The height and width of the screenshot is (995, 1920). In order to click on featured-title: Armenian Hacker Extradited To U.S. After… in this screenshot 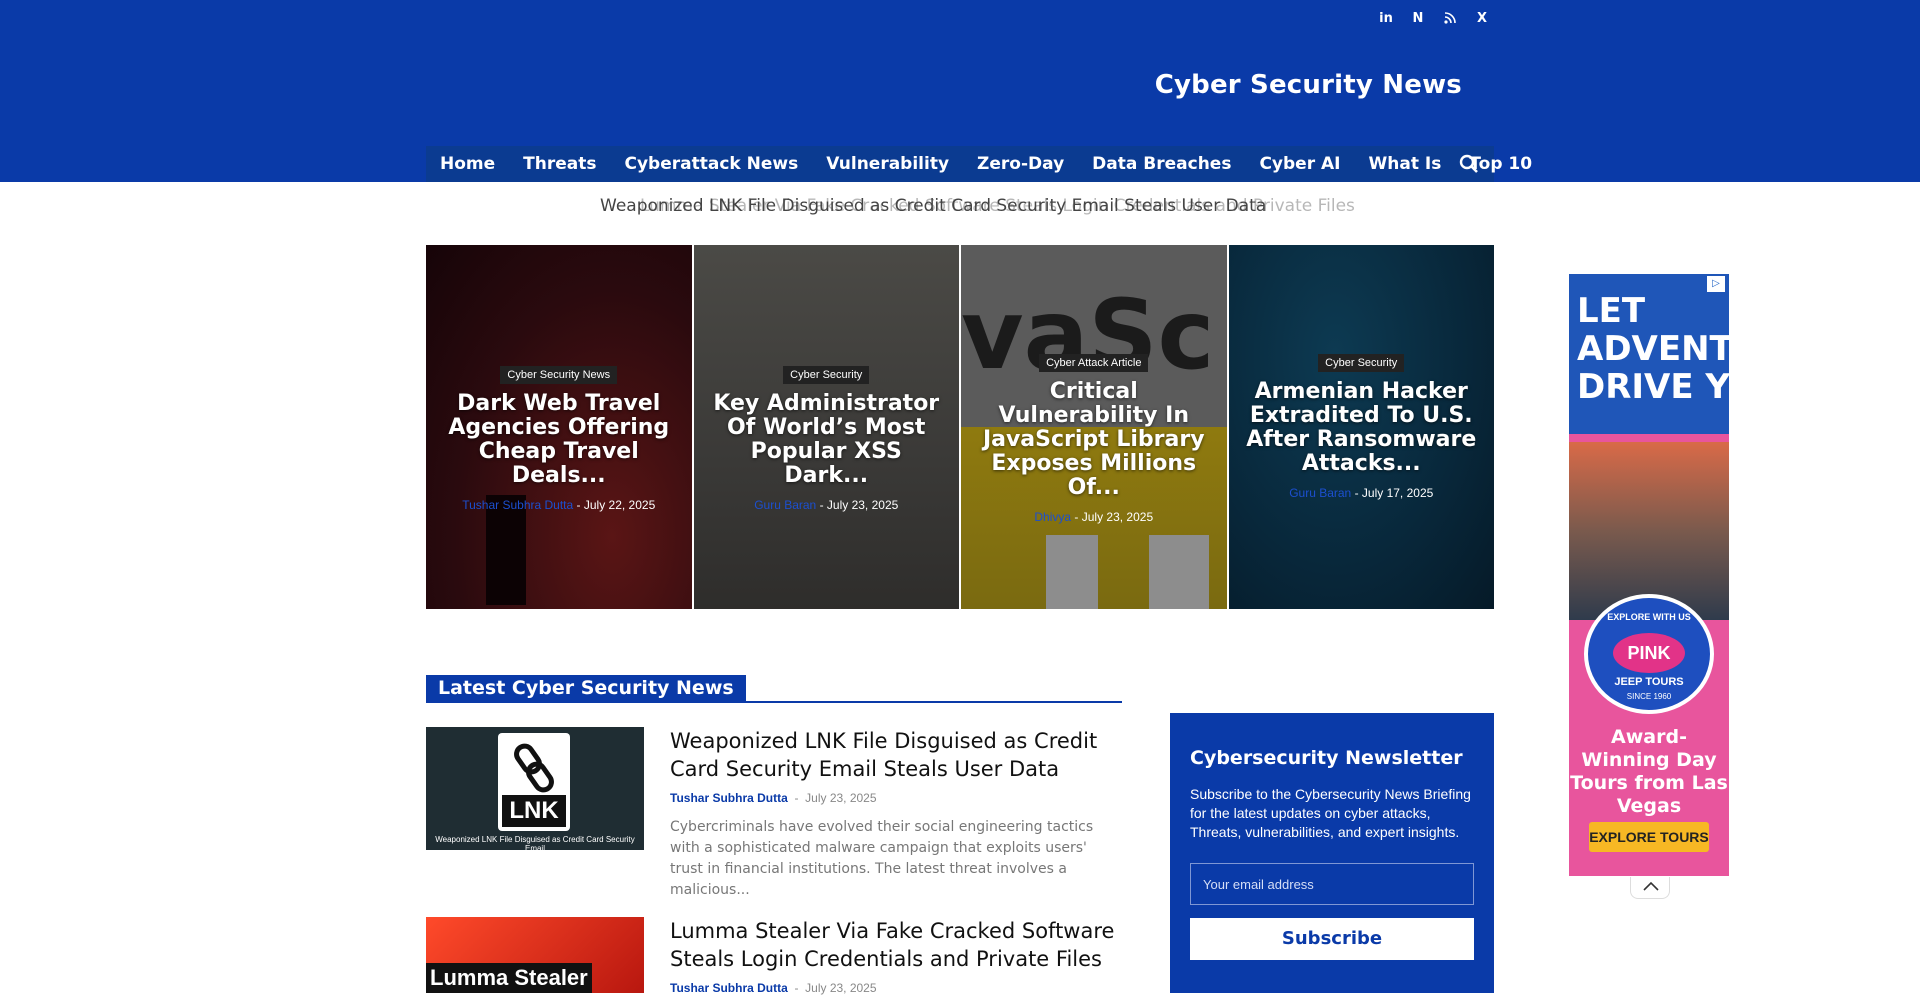, I will do `click(1362, 428)`.